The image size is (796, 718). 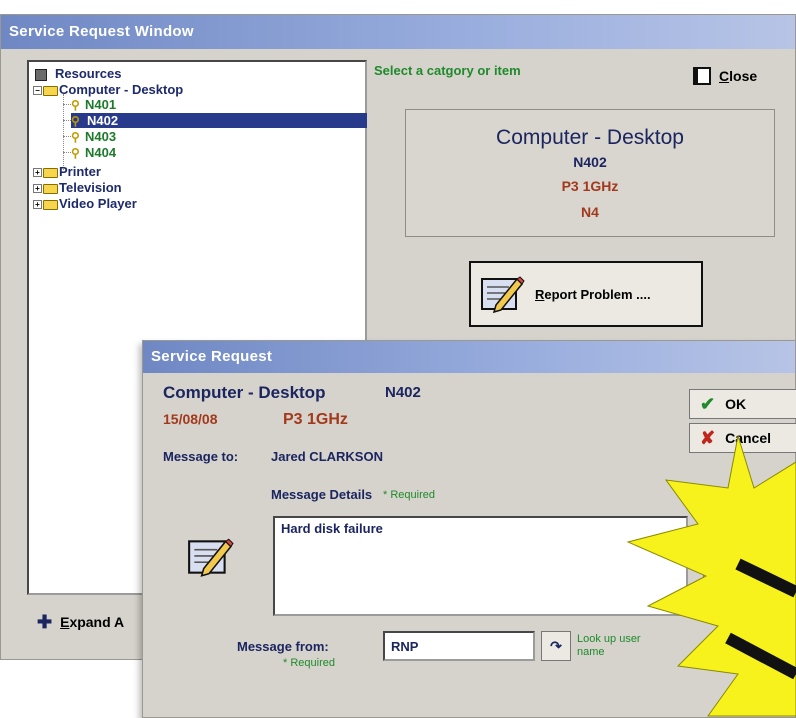 I want to click on tree-item-n403: ⚲ N403, so click(x=93, y=136).